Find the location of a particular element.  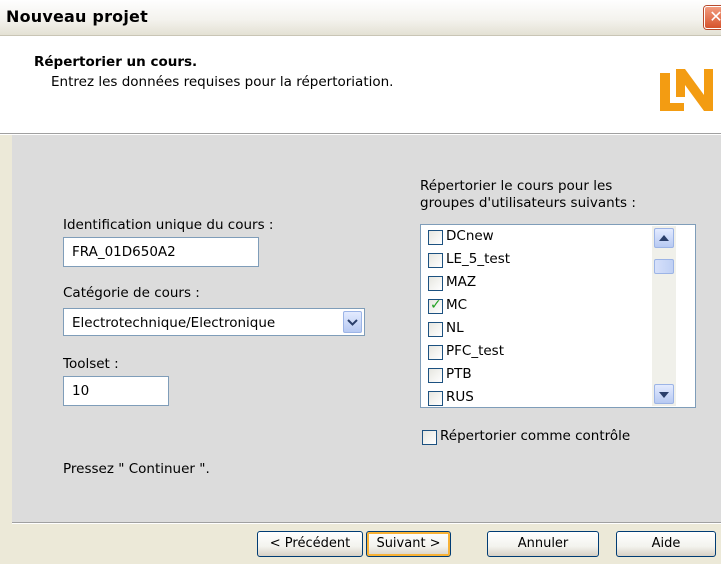

title-bar: Nouveau projet ✕ is located at coordinates (360, 18).